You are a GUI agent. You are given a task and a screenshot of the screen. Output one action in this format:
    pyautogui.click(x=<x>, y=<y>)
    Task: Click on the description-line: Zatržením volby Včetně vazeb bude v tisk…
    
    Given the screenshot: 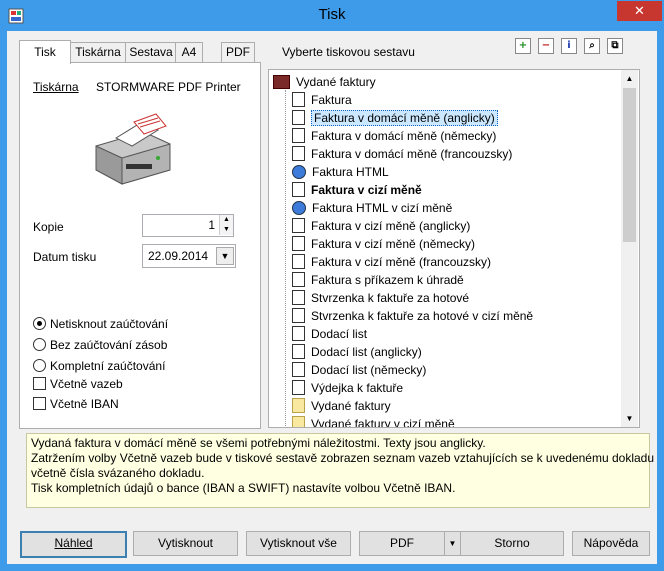 What is the action you would take?
    pyautogui.click(x=343, y=458)
    